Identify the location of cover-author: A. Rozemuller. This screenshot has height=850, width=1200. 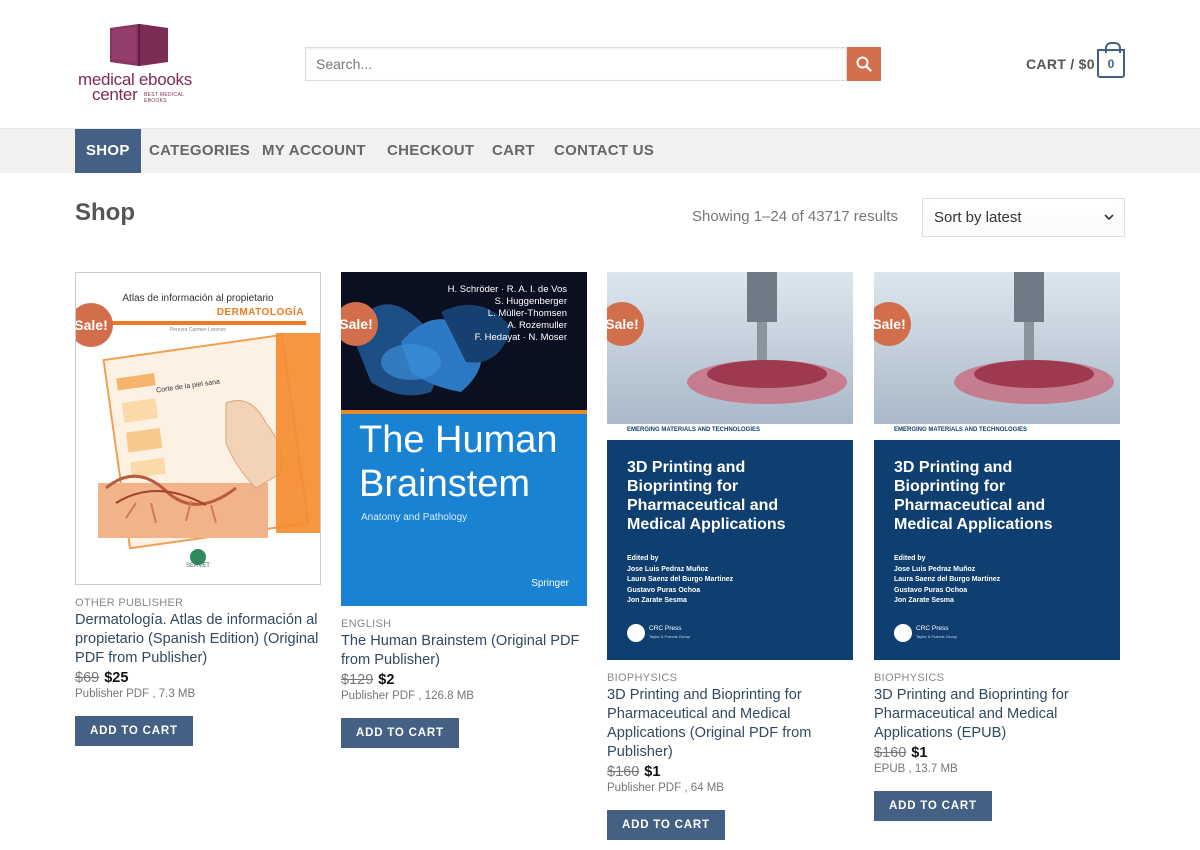
(537, 325).